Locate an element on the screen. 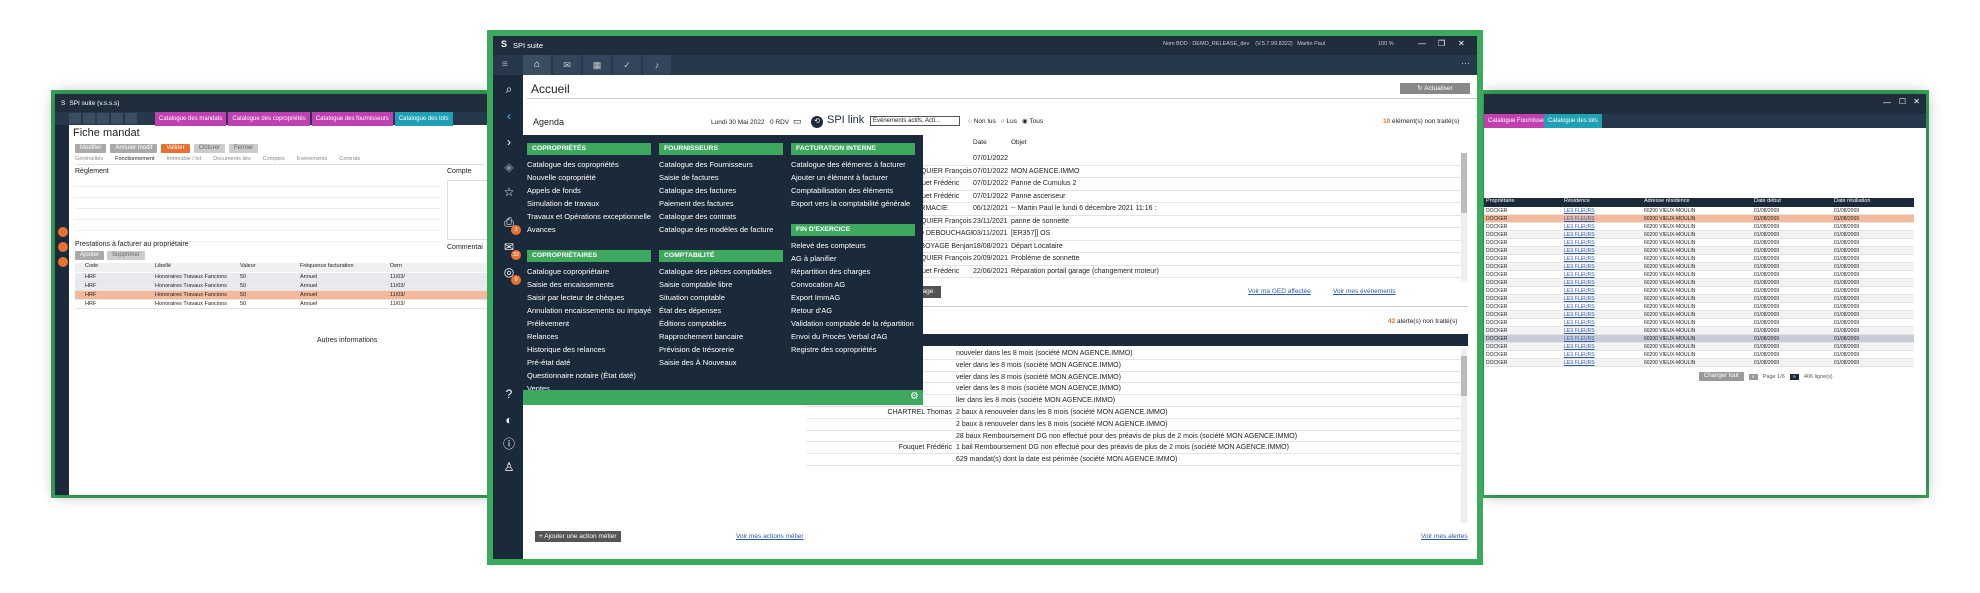  cloturer-button: Clôturer is located at coordinates (209, 148).